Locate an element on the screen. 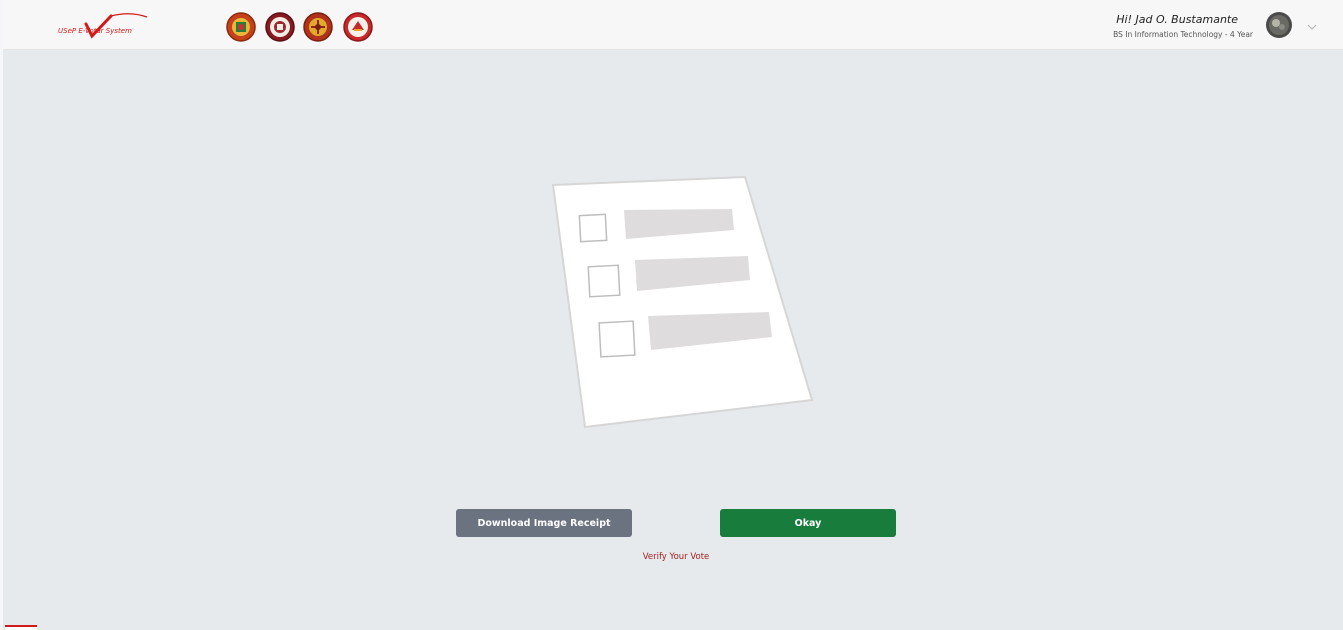 The image size is (1343, 630). logo-text: USeP E-Votar System is located at coordinates (95, 31).